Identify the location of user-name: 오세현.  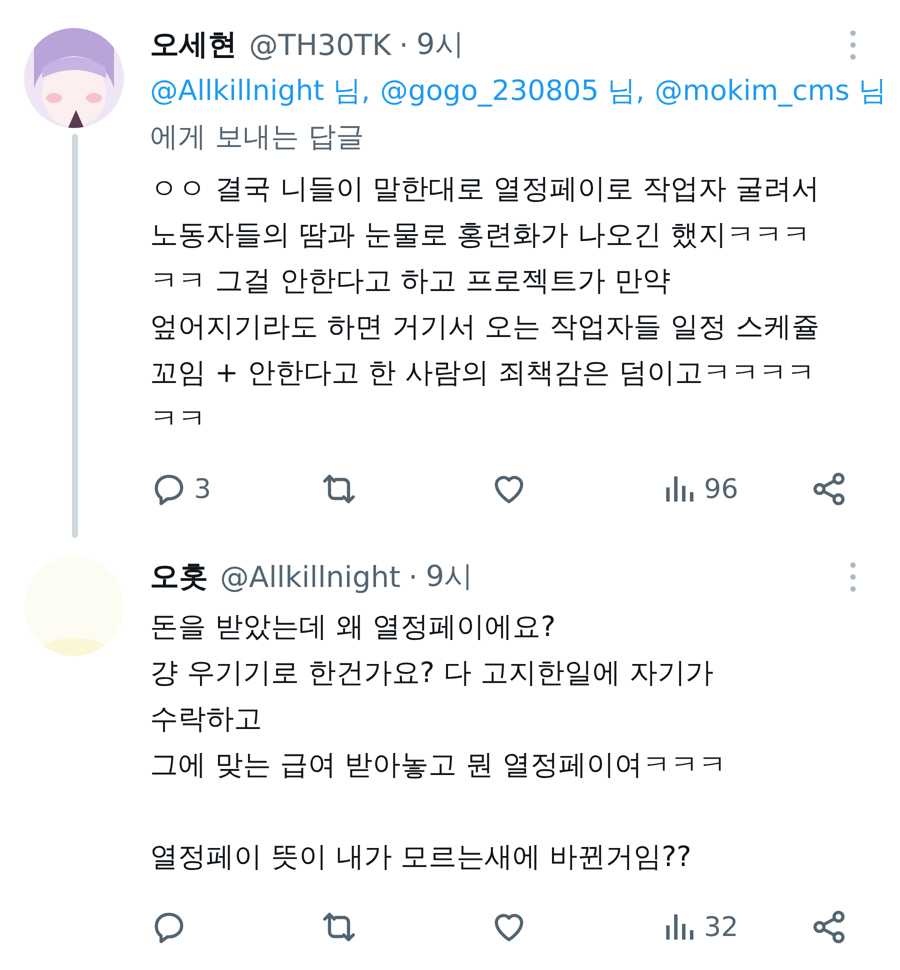
(193, 45).